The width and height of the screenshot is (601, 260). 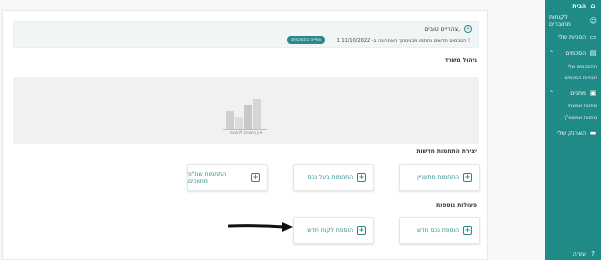 What do you see at coordinates (580, 78) in the screenshot?
I see `sidebar-subitem-label: תבניות הסכמים` at bounding box center [580, 78].